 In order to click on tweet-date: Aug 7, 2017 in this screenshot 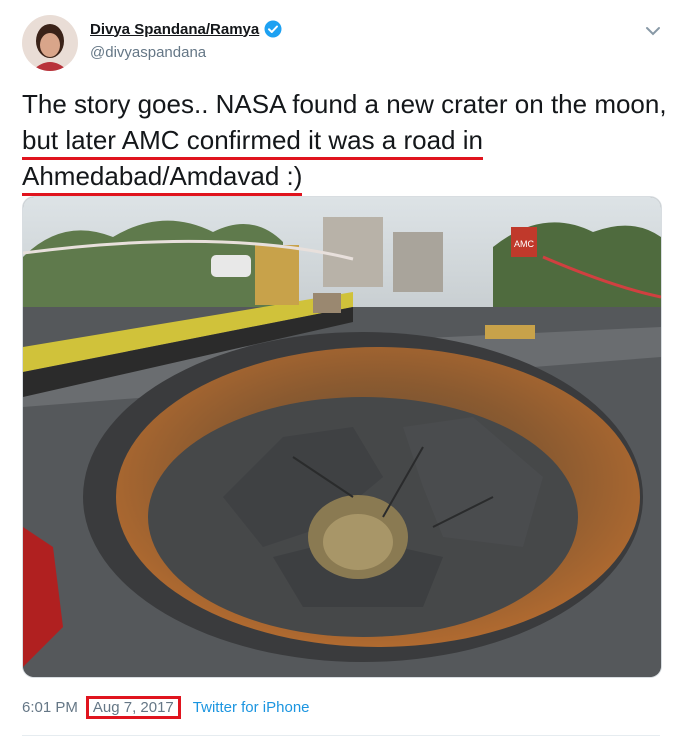, I will do `click(133, 707)`.